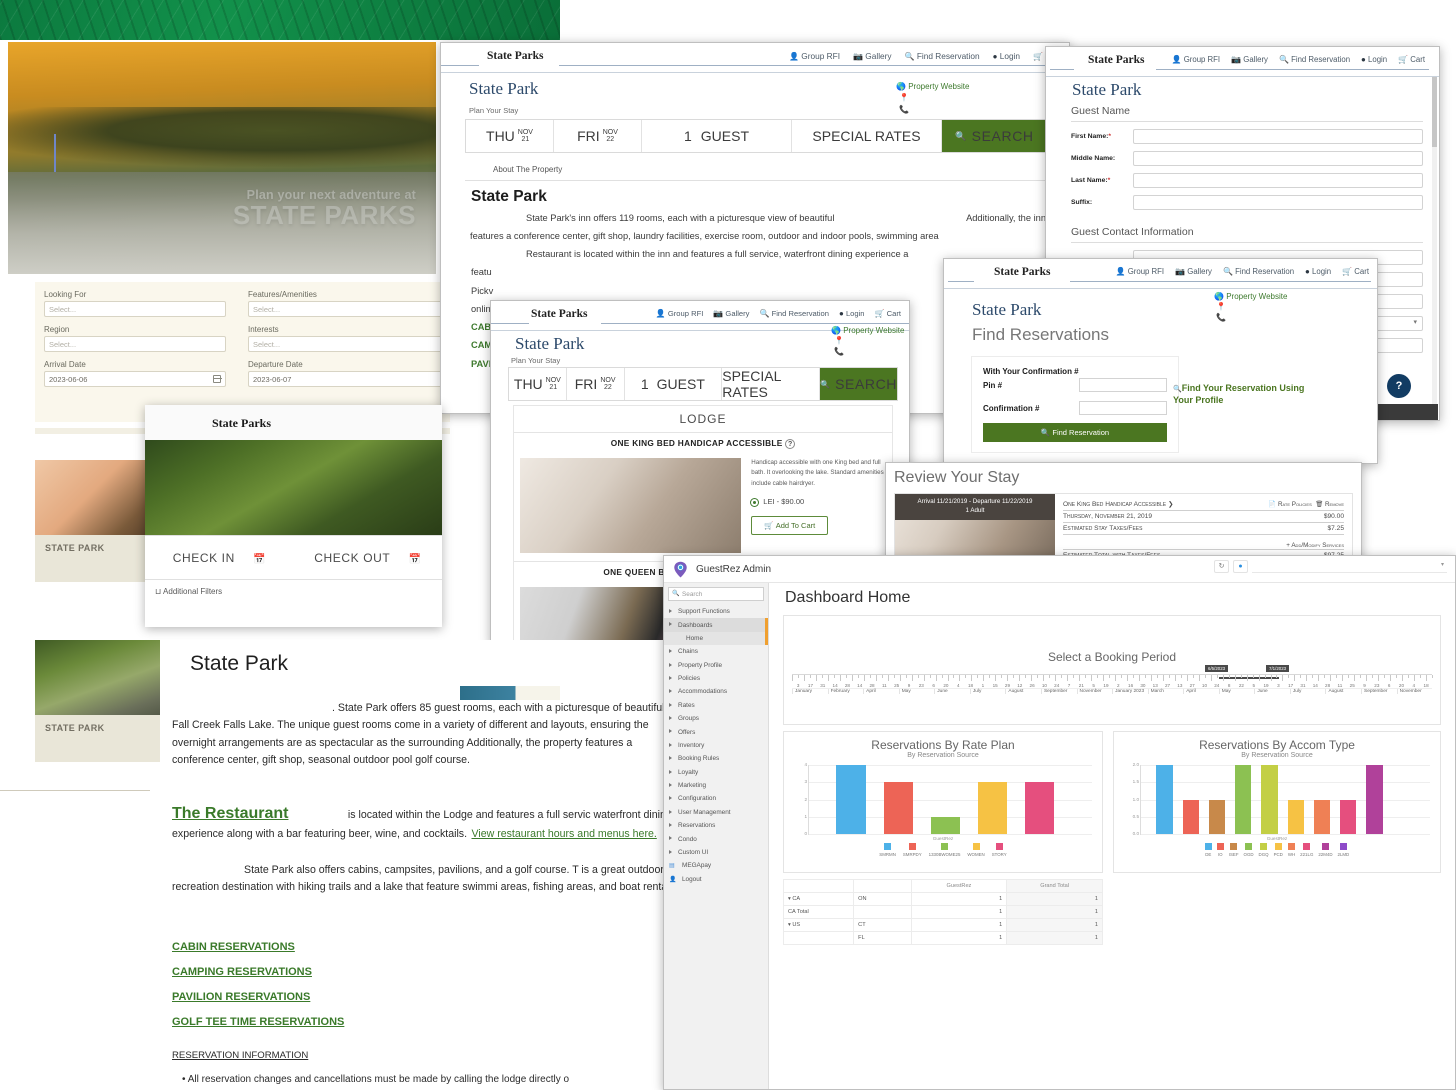 The width and height of the screenshot is (1456, 1090). I want to click on sidebar-item-marketing: Marketing, so click(716, 785).